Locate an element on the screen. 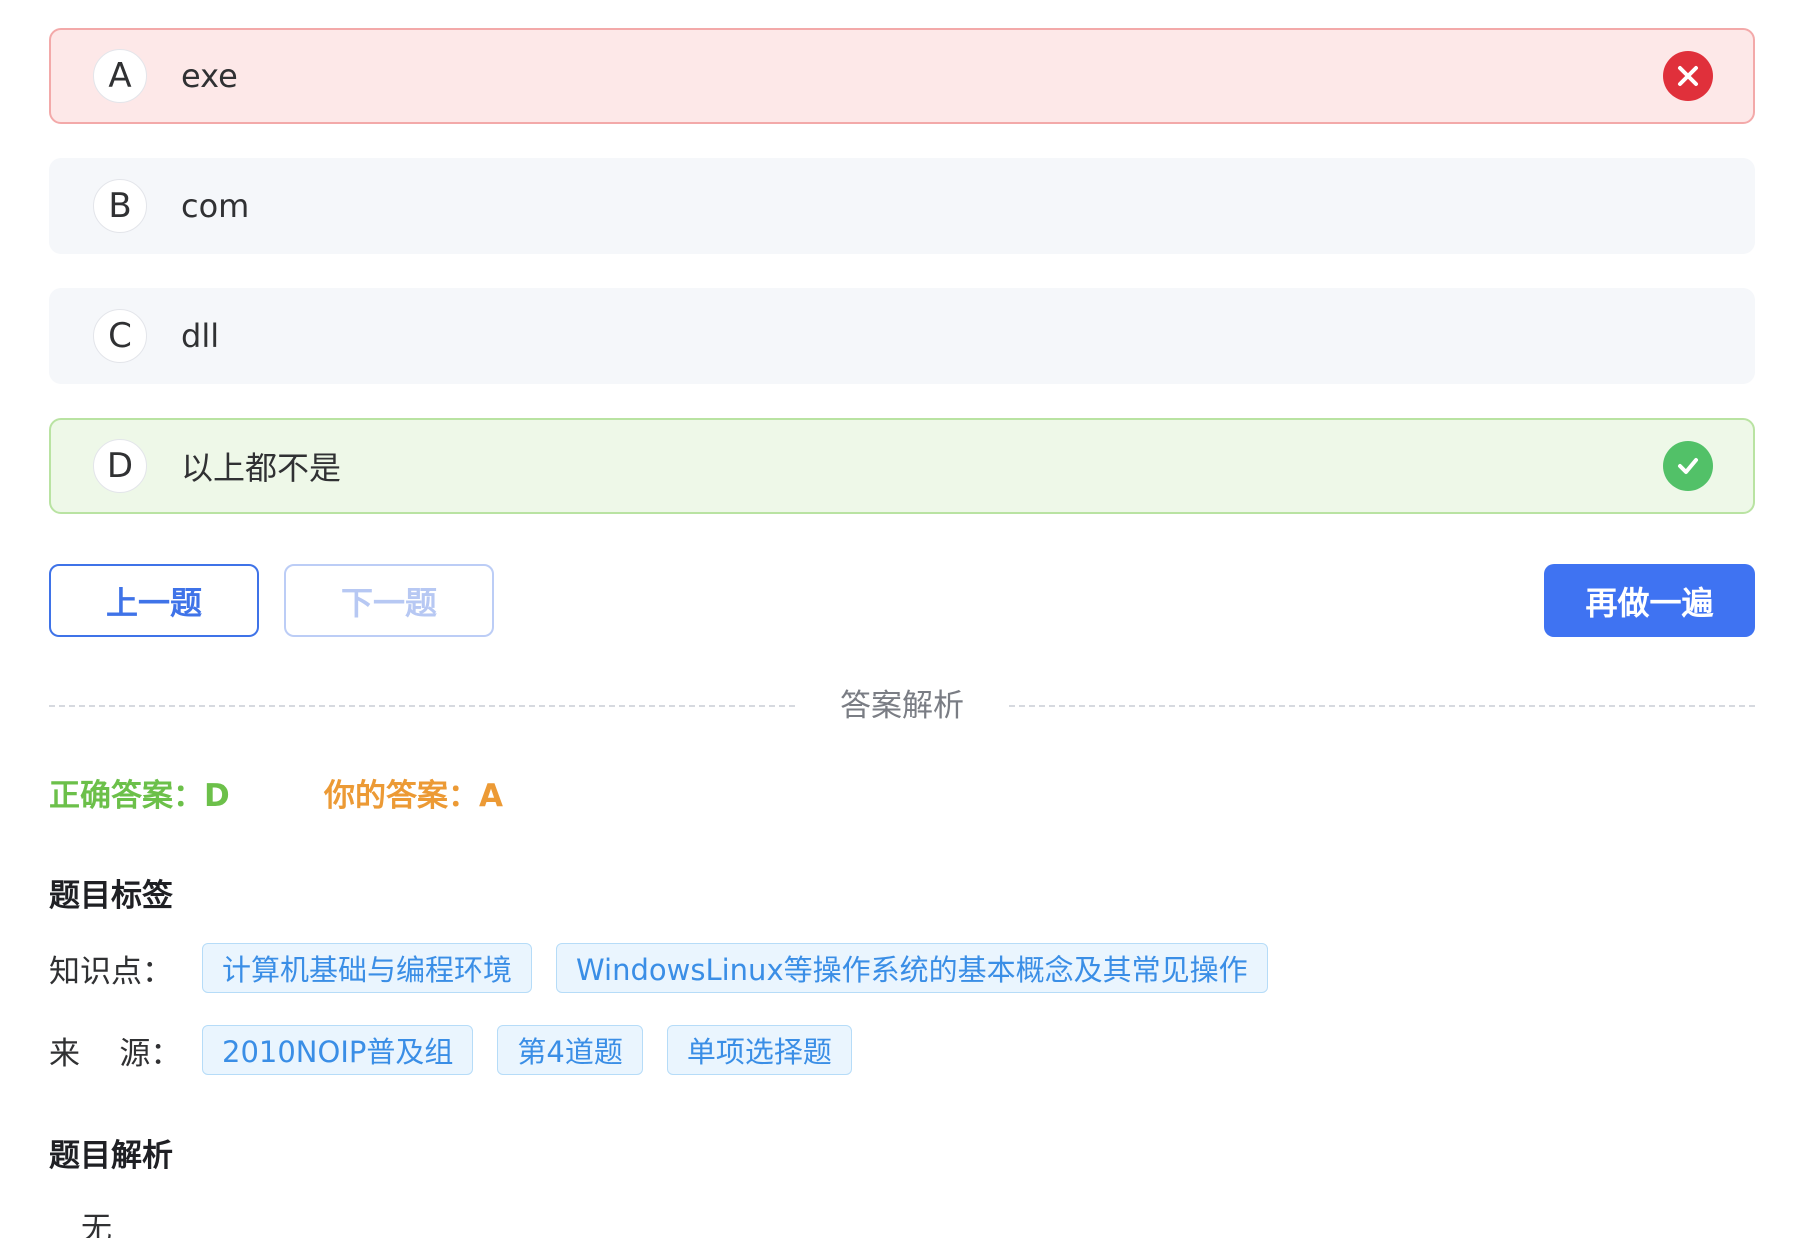 The image size is (1804, 1238). check-icon is located at coordinates (1688, 466).